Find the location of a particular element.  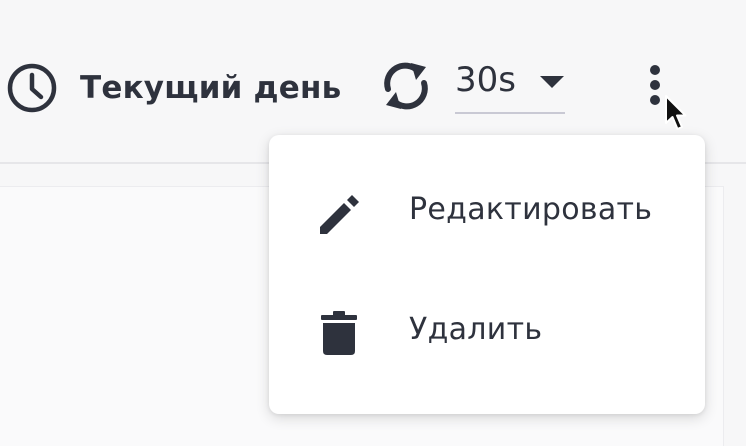

menu-item-delete-label: Удалить is located at coordinates (476, 329).